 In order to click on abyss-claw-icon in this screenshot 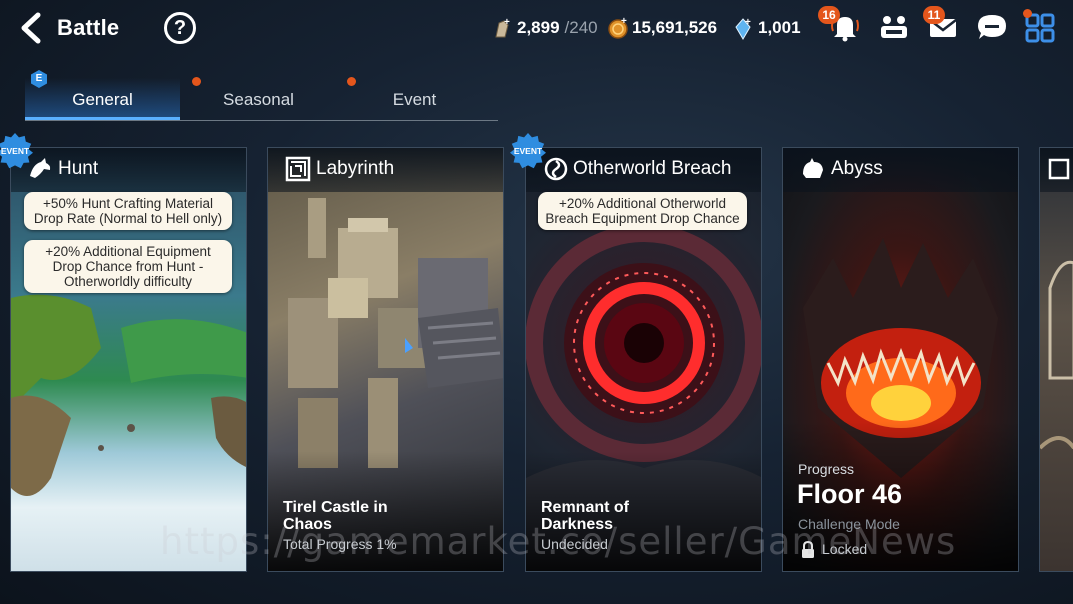, I will do `click(813, 169)`.